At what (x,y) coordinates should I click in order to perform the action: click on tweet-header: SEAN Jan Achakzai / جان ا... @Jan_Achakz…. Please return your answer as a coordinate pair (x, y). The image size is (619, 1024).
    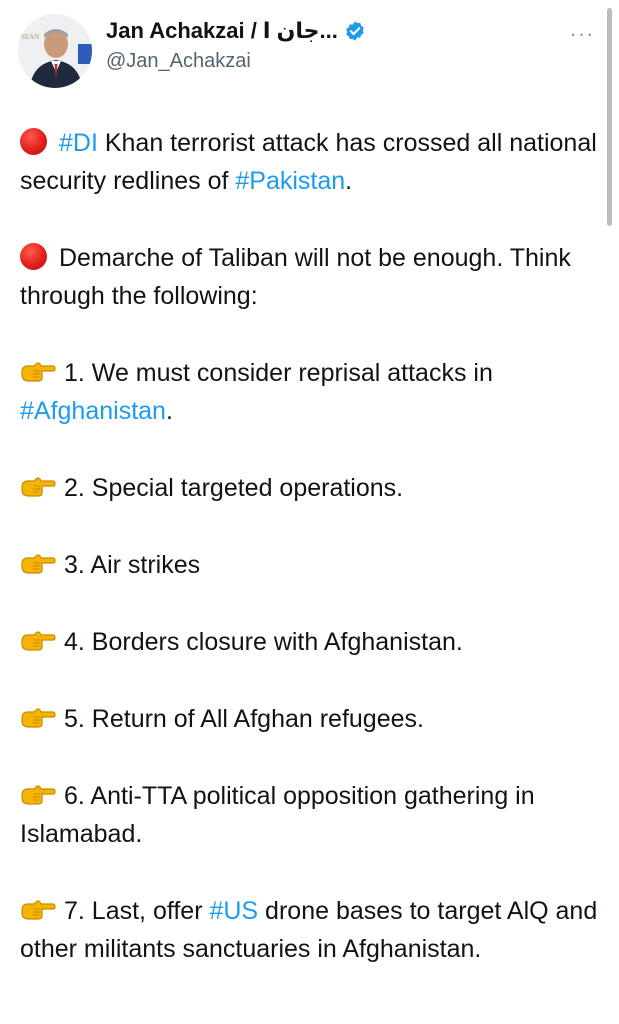
    Looking at the image, I should click on (309, 50).